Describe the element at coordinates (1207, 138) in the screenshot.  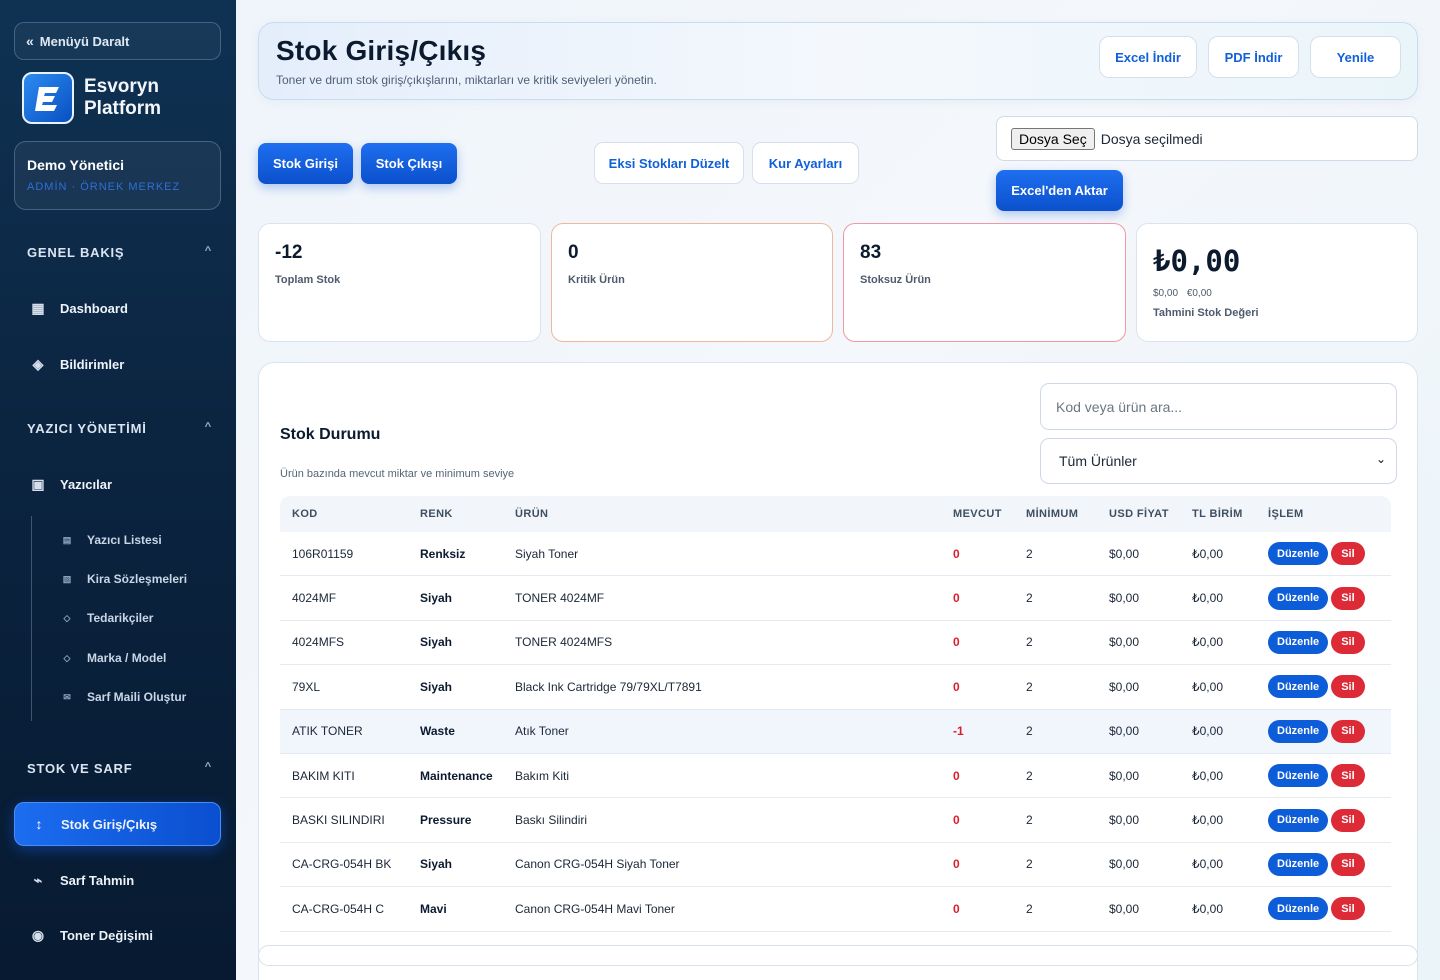
I see `file-input: Dosya Seç Dosya seçilmedi` at that location.